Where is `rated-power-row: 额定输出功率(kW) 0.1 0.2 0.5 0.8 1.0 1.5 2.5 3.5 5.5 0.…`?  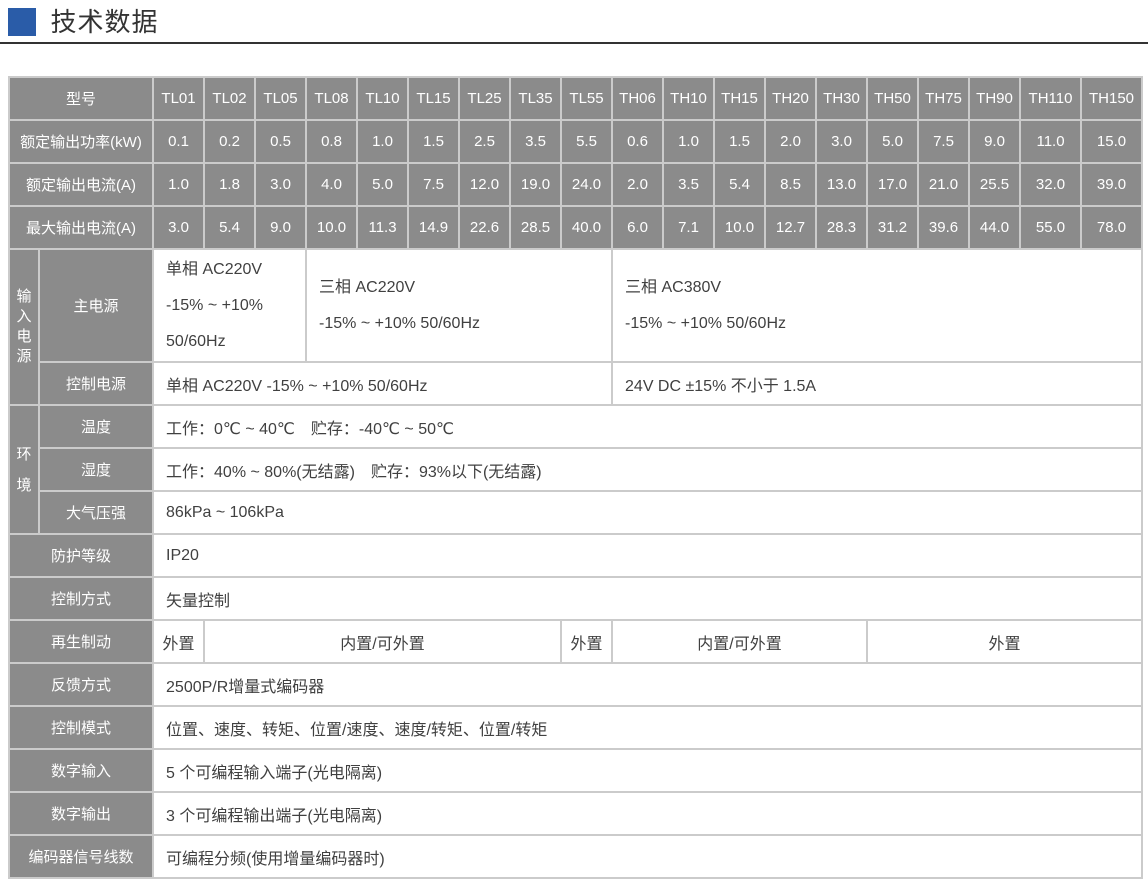
rated-power-row: 额定输出功率(kW) 0.1 0.2 0.5 0.8 1.0 1.5 2.5 3.5 5.5 0.… is located at coordinates (575, 141).